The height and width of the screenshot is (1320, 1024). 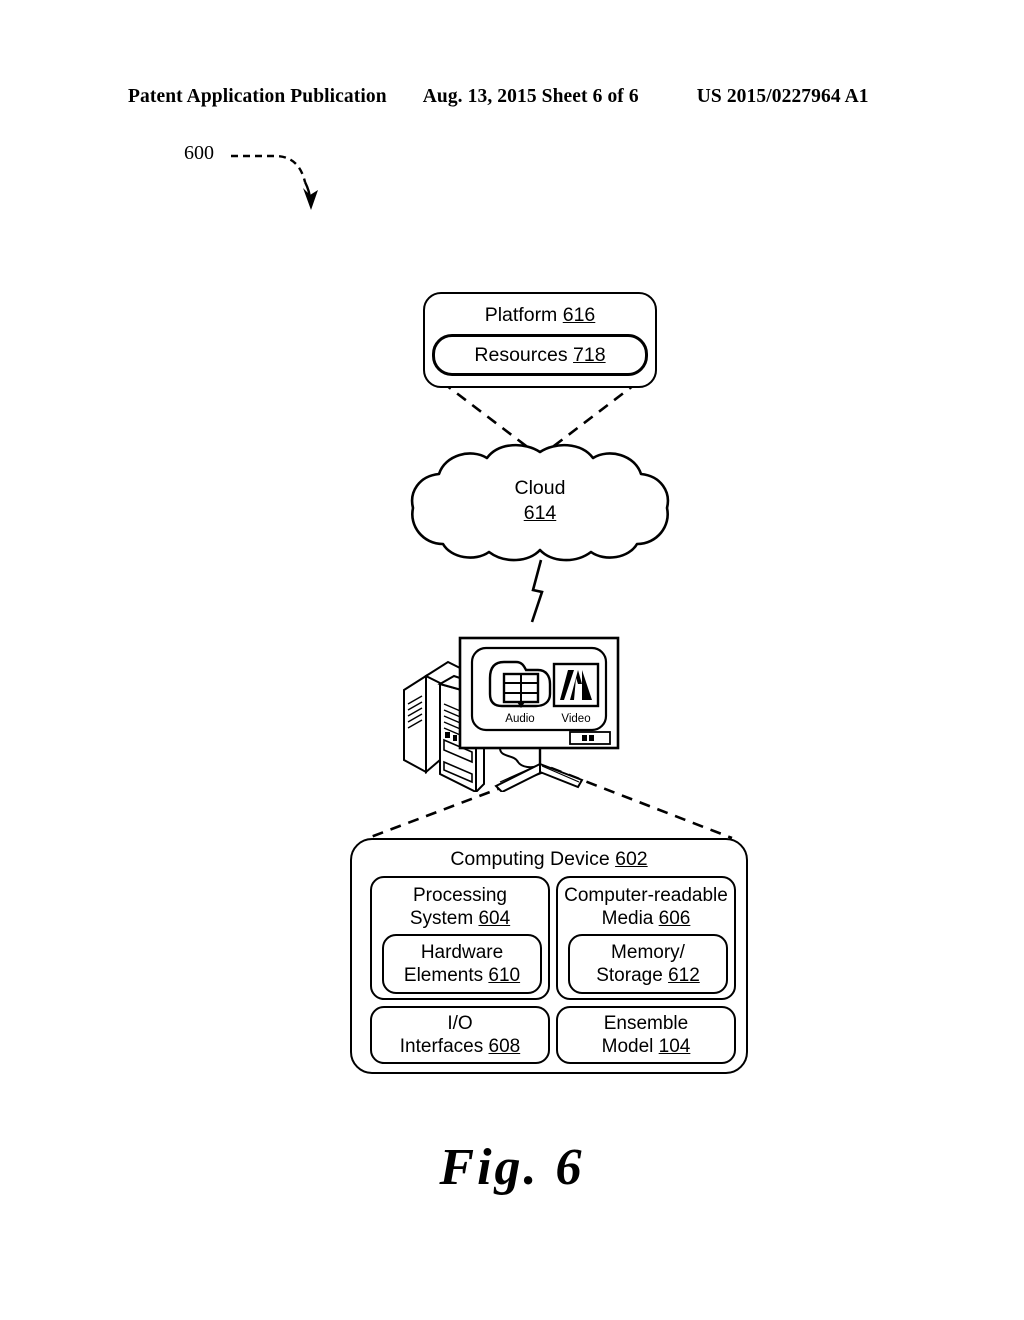 I want to click on computing-device-title-text: Computing Device, so click(x=530, y=859).